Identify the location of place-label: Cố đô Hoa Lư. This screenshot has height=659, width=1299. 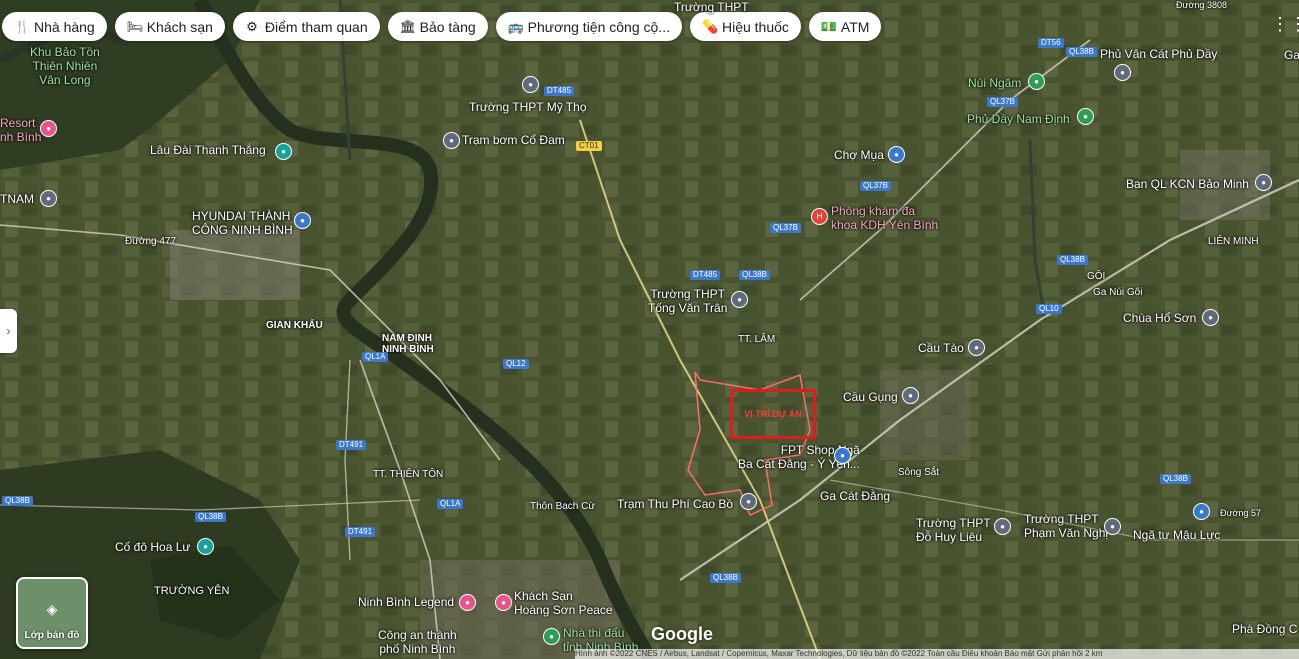
(152, 547).